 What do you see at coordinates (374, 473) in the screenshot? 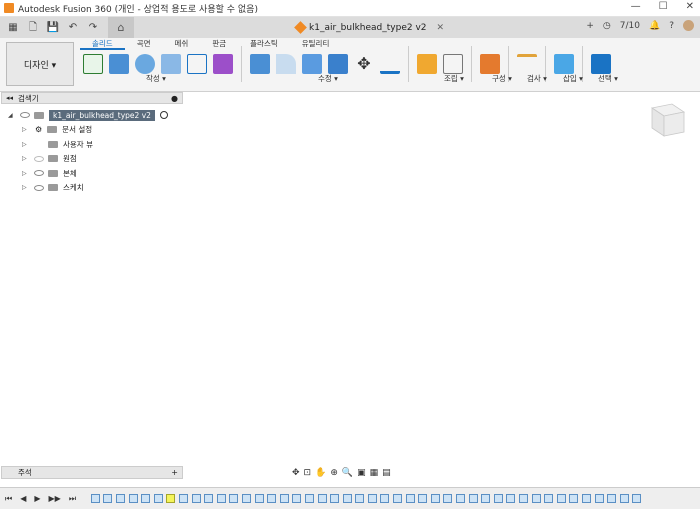
I see `grid-settings-icon: ▦` at bounding box center [374, 473].